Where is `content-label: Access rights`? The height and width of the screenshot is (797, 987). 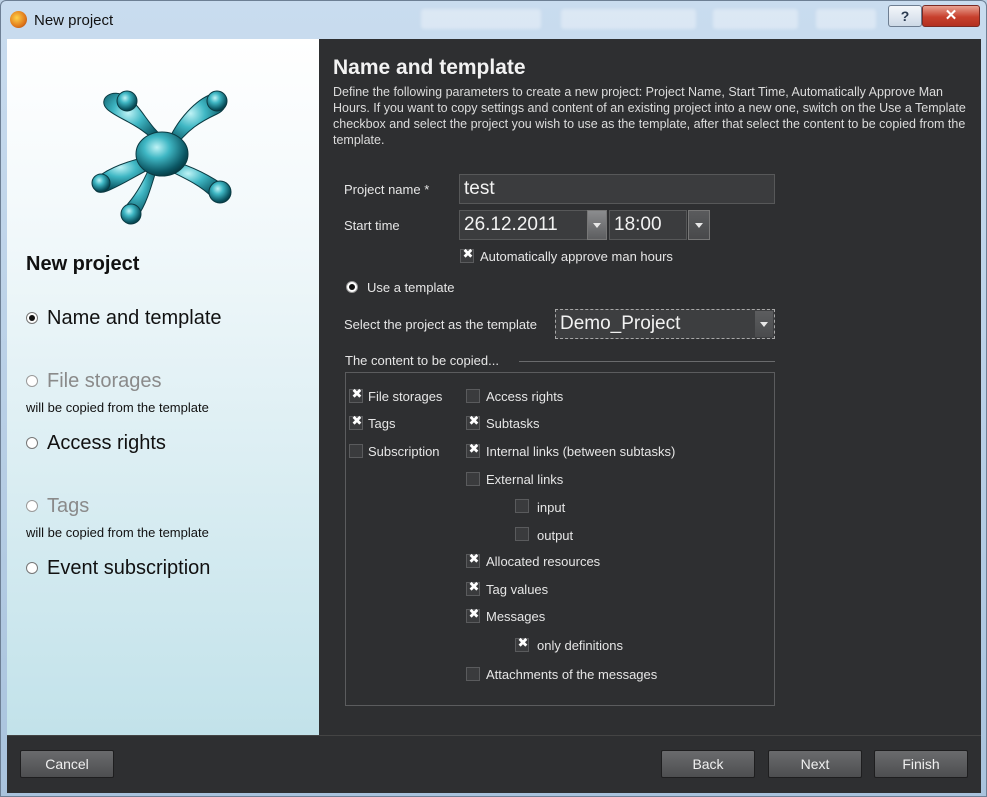 content-label: Access rights is located at coordinates (525, 396).